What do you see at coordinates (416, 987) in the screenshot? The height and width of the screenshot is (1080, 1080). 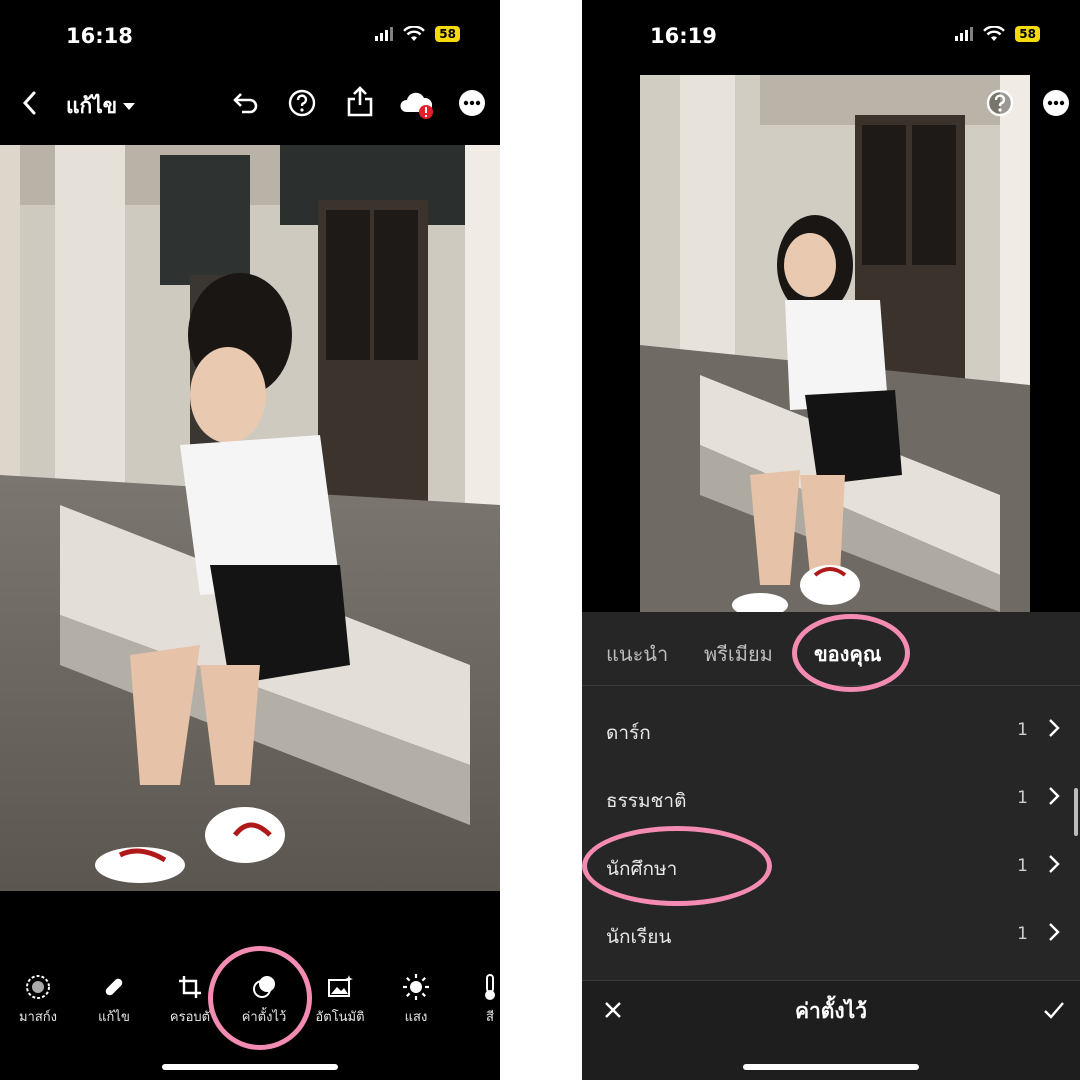 I see `sun-icon` at bounding box center [416, 987].